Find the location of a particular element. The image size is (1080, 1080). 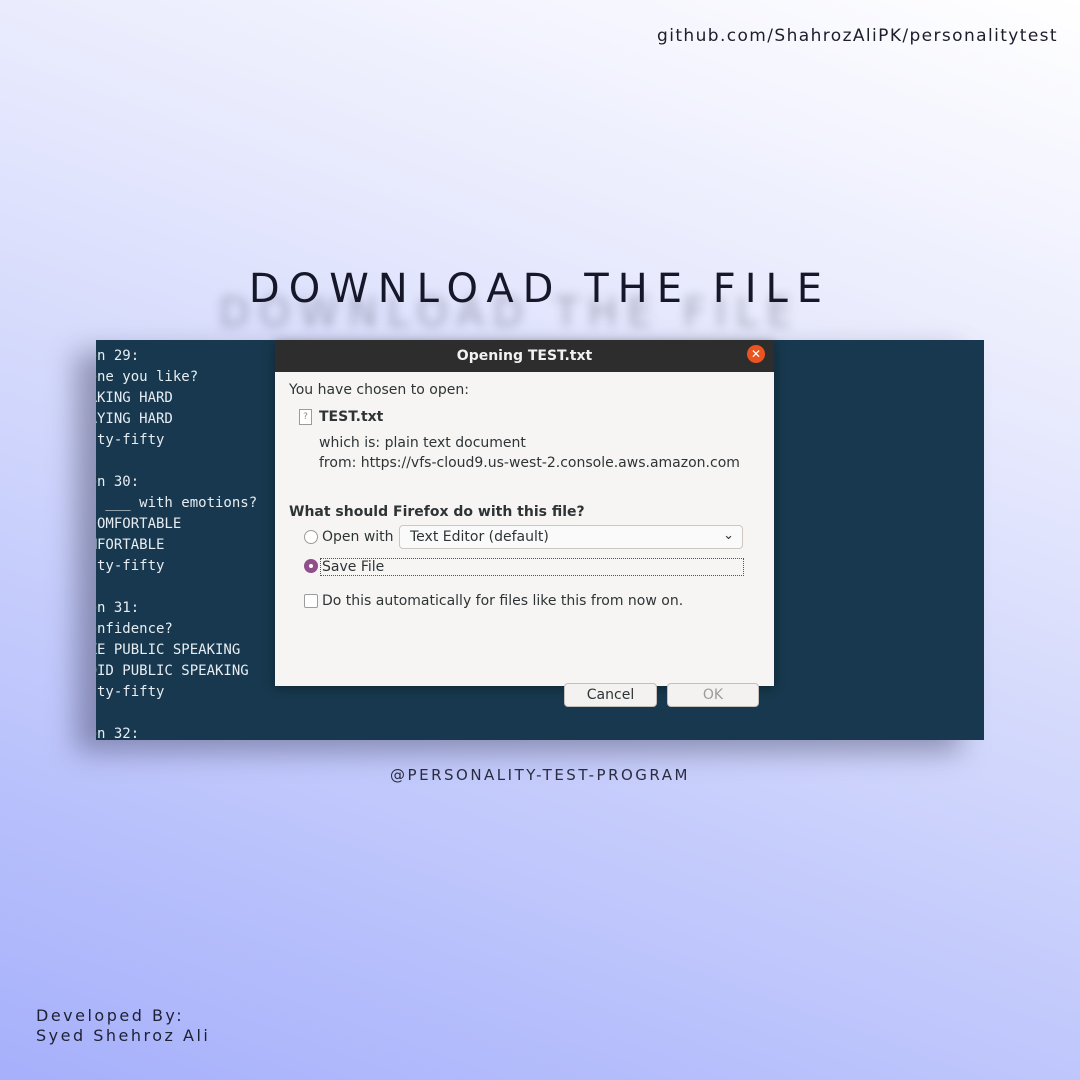

which-is-label: which is: is located at coordinates (350, 443).